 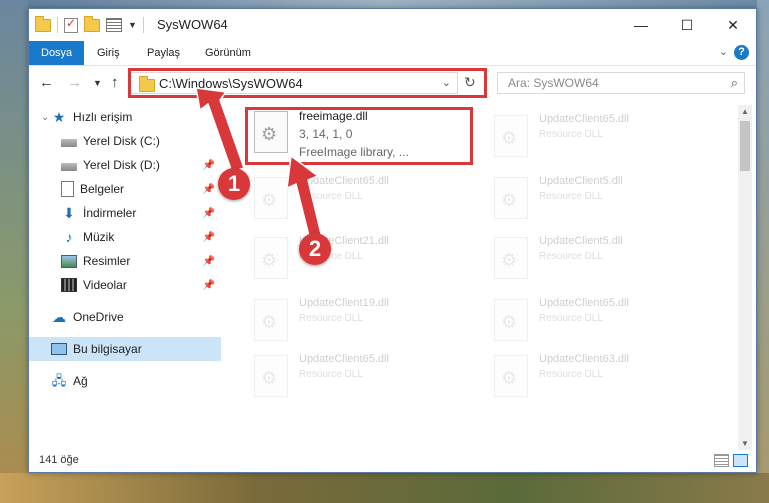 What do you see at coordinates (59, 117) in the screenshot?
I see `star-icon: ★` at bounding box center [59, 117].